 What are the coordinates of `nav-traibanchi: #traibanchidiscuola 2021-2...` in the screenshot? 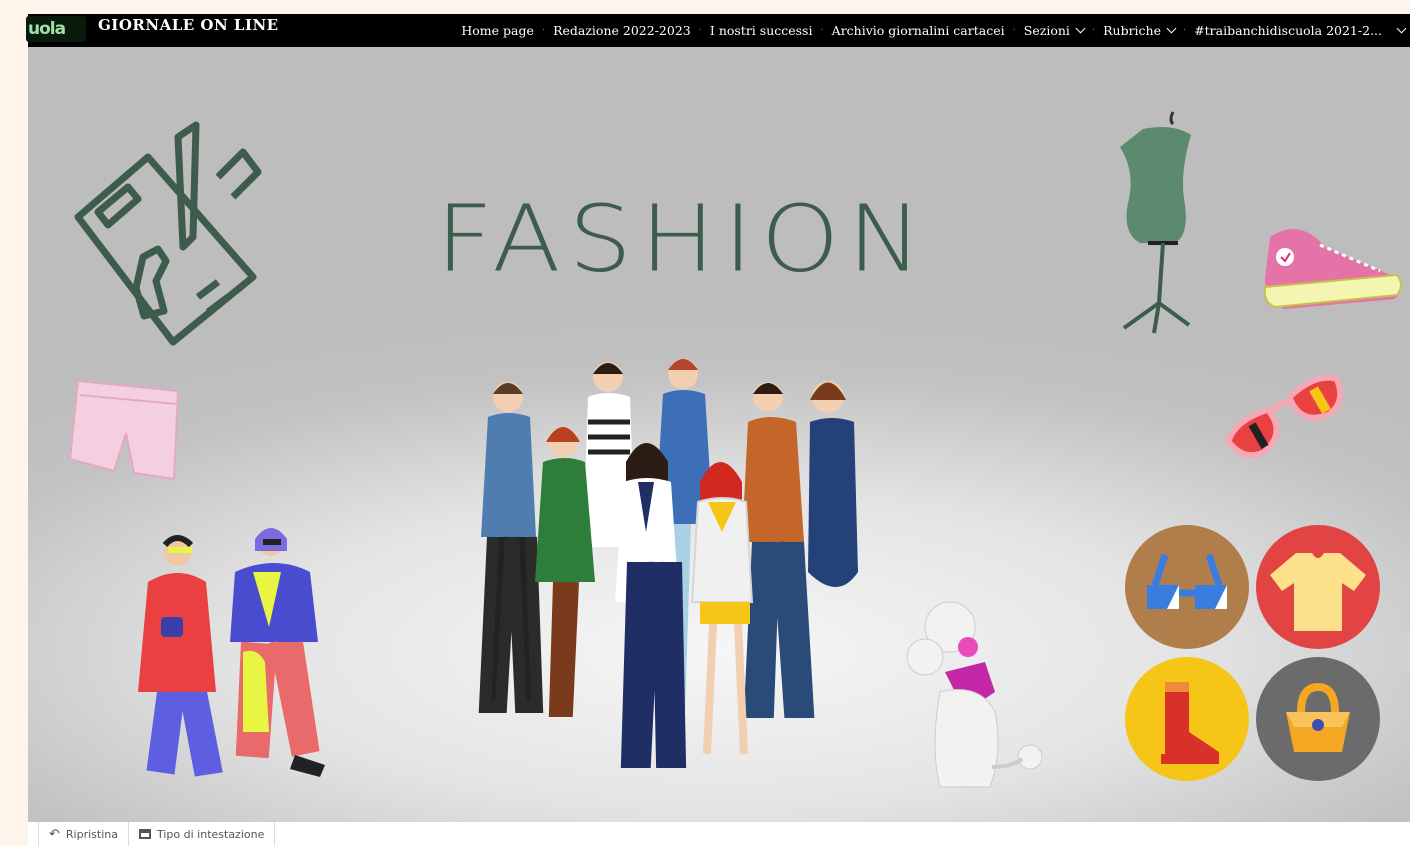 It's located at (1299, 30).